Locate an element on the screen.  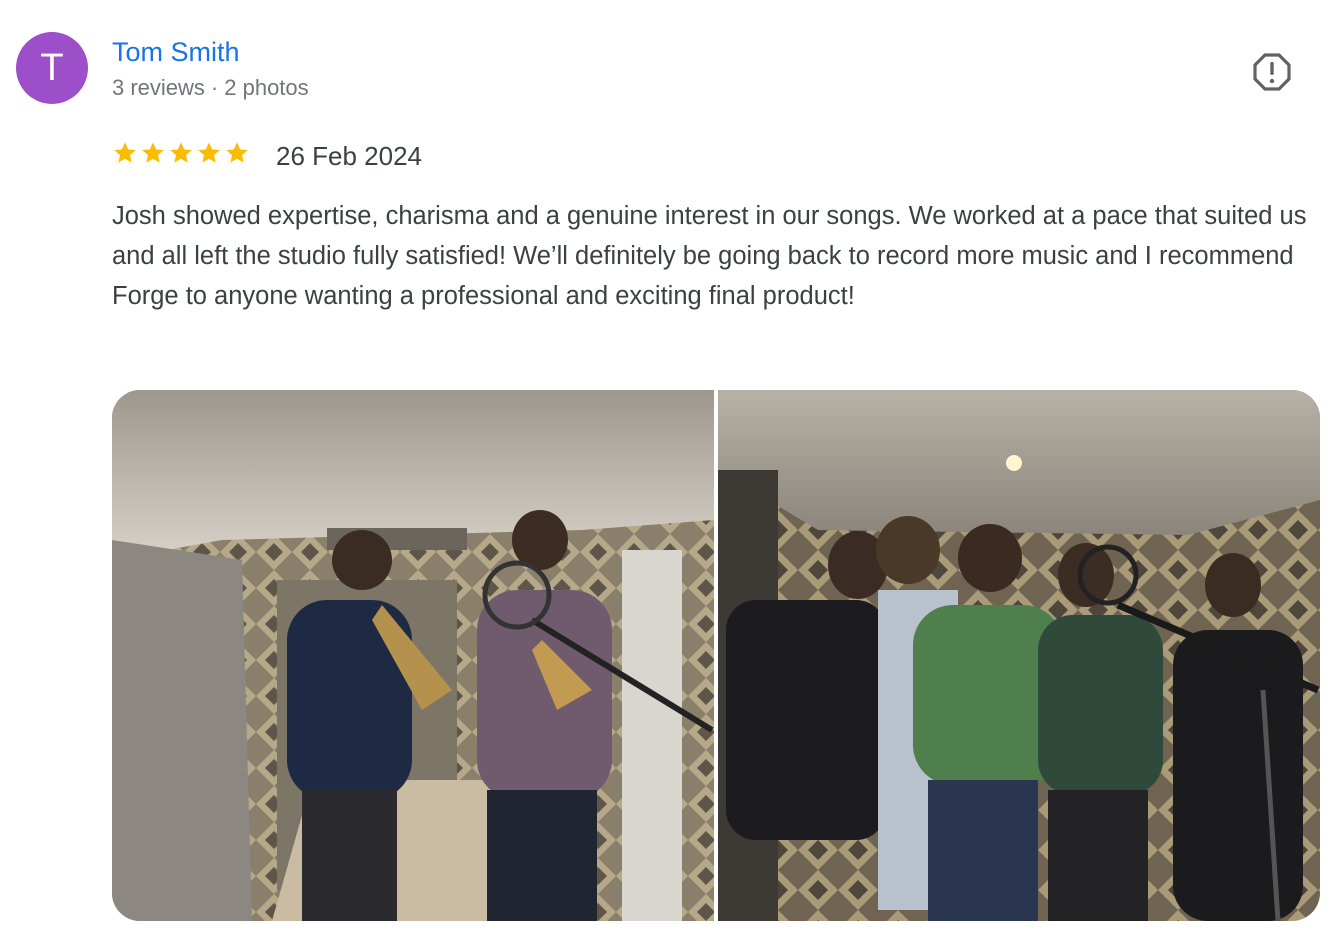
avatar-initial: T is located at coordinates (52, 67).